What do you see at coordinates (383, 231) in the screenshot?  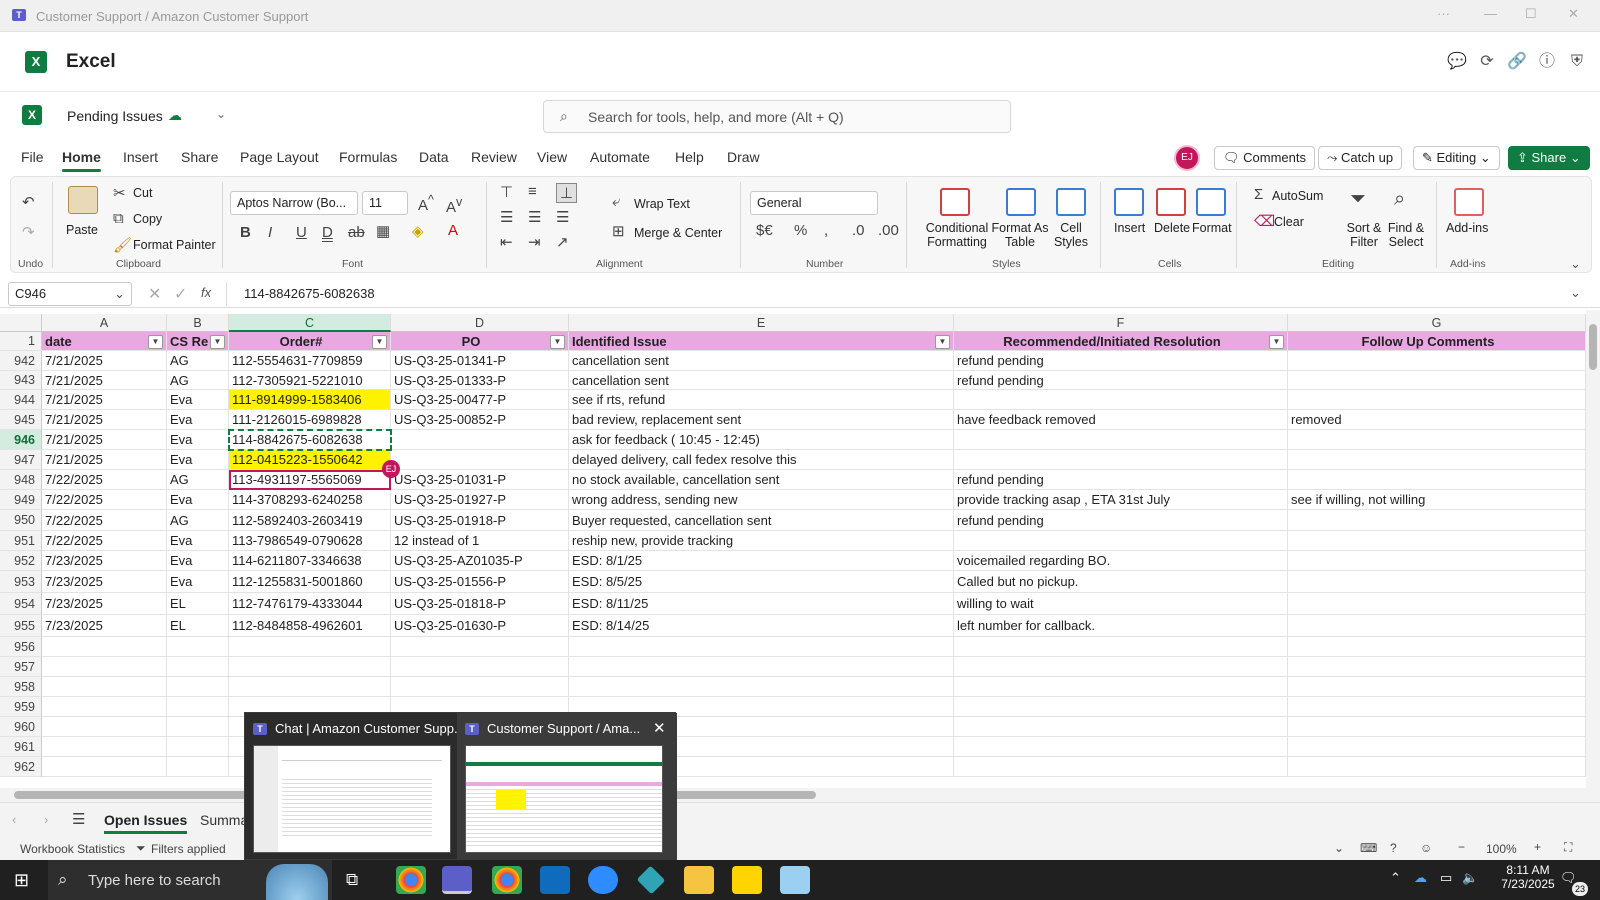 I see `borders-icon: ▦` at bounding box center [383, 231].